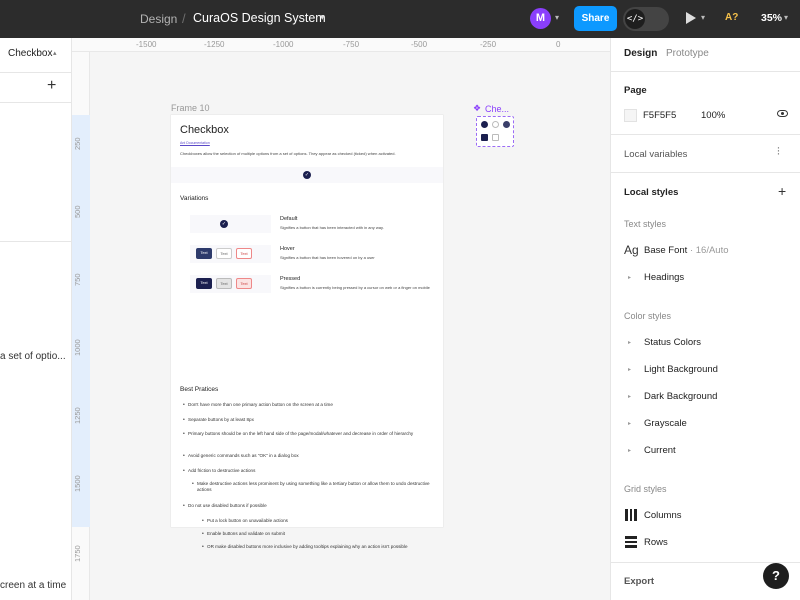  I want to click on checkbox-hover-variant, so click(506, 124).